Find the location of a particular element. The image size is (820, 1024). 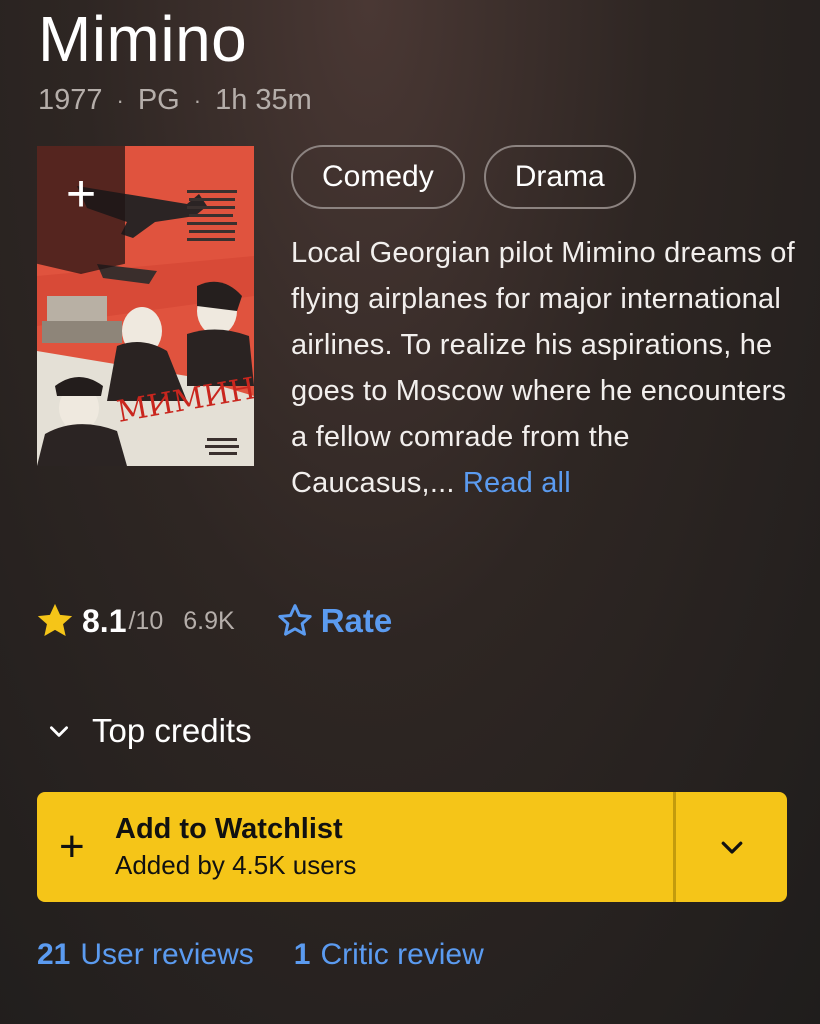

star-icon is located at coordinates (55, 620).